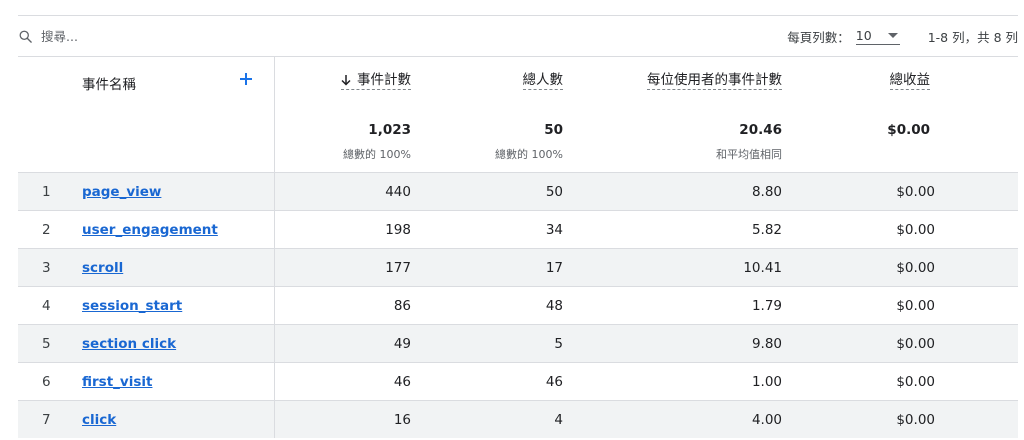 Image resolution: width=1024 pixels, height=440 pixels. I want to click on table-row: 4 session_start 86 48 1.79 $0.00, so click(518, 305).